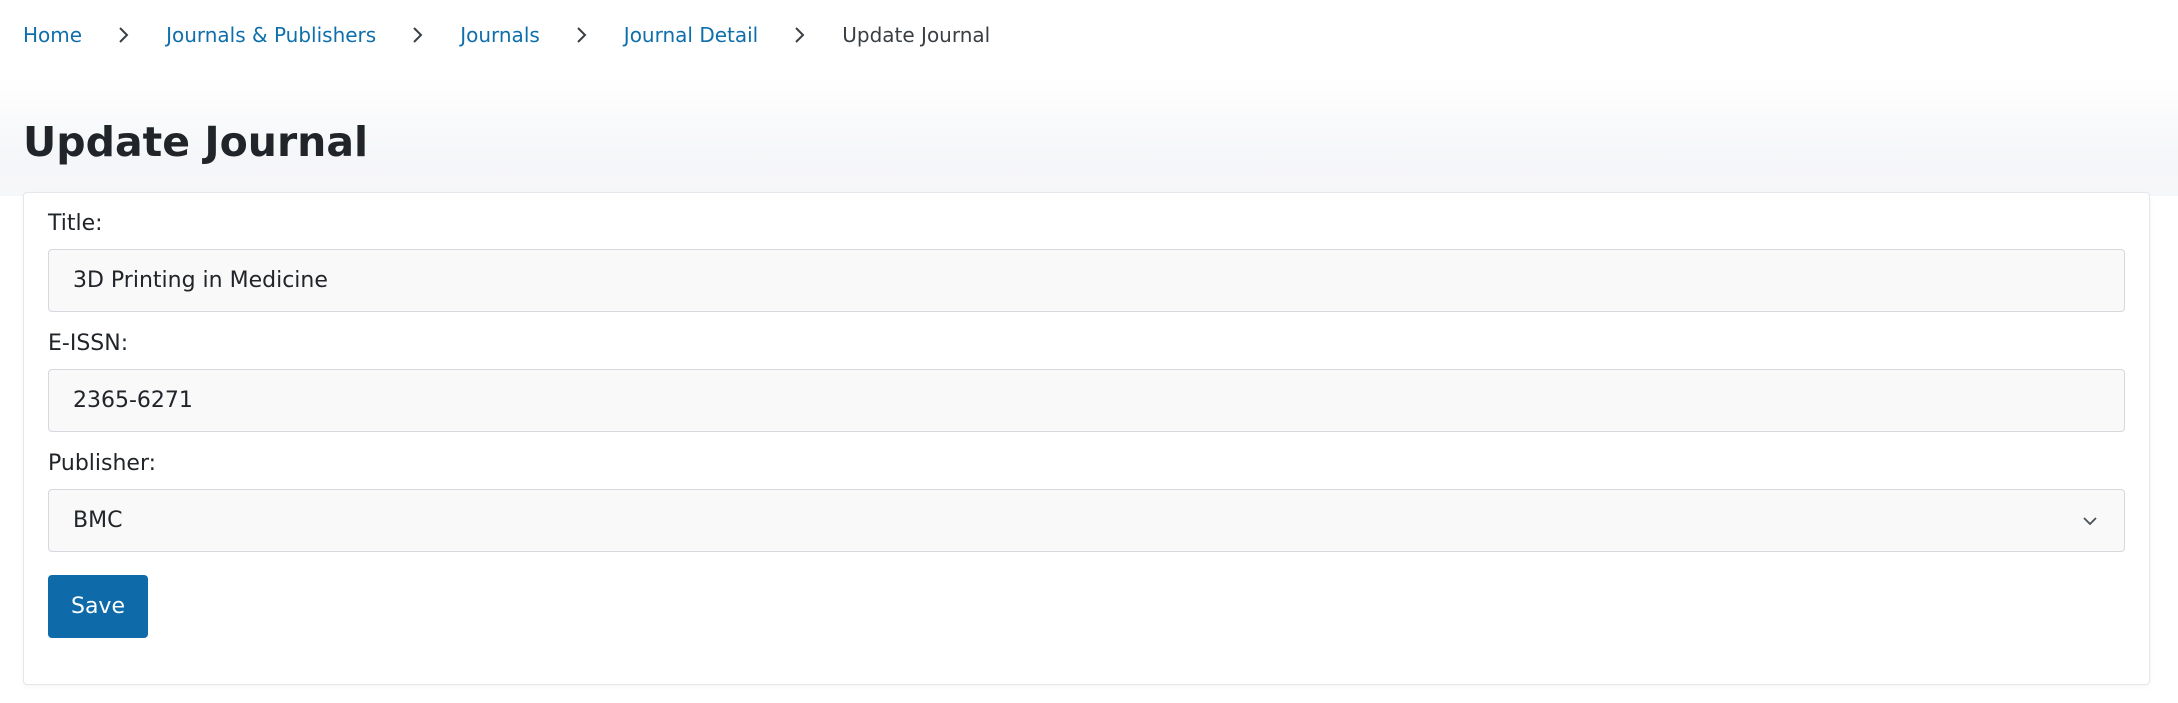 The width and height of the screenshot is (2178, 703). I want to click on breadcrumb-journals-link: Journals, so click(500, 35).